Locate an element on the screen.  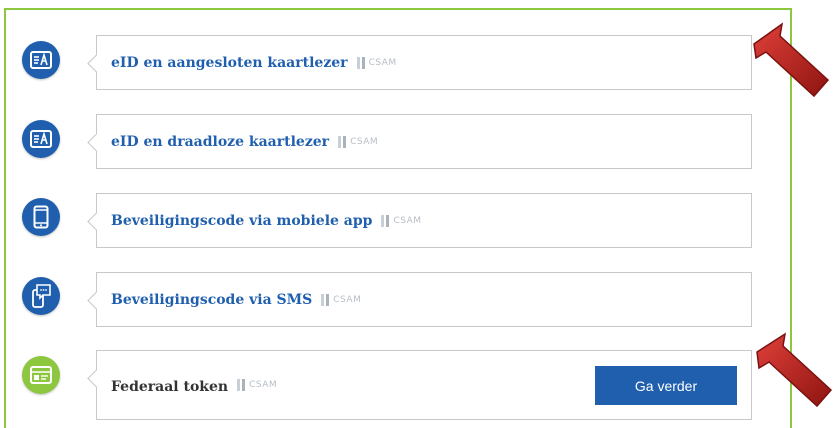
mobile-phone-icon is located at coordinates (41, 217).